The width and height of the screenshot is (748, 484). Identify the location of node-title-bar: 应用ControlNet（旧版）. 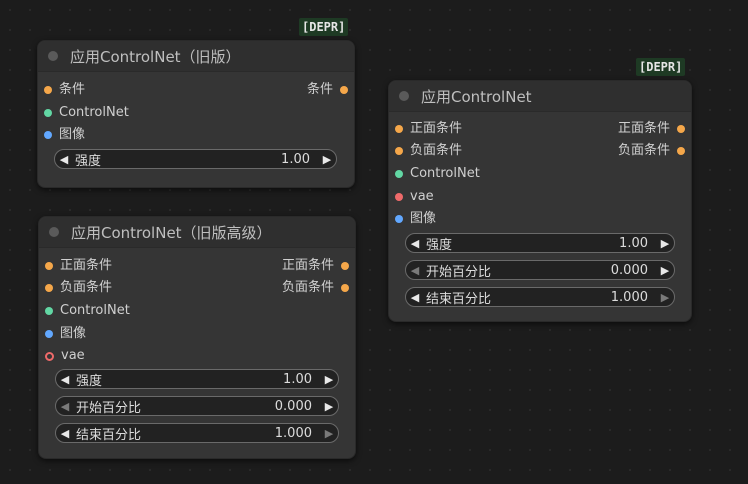
(196, 56).